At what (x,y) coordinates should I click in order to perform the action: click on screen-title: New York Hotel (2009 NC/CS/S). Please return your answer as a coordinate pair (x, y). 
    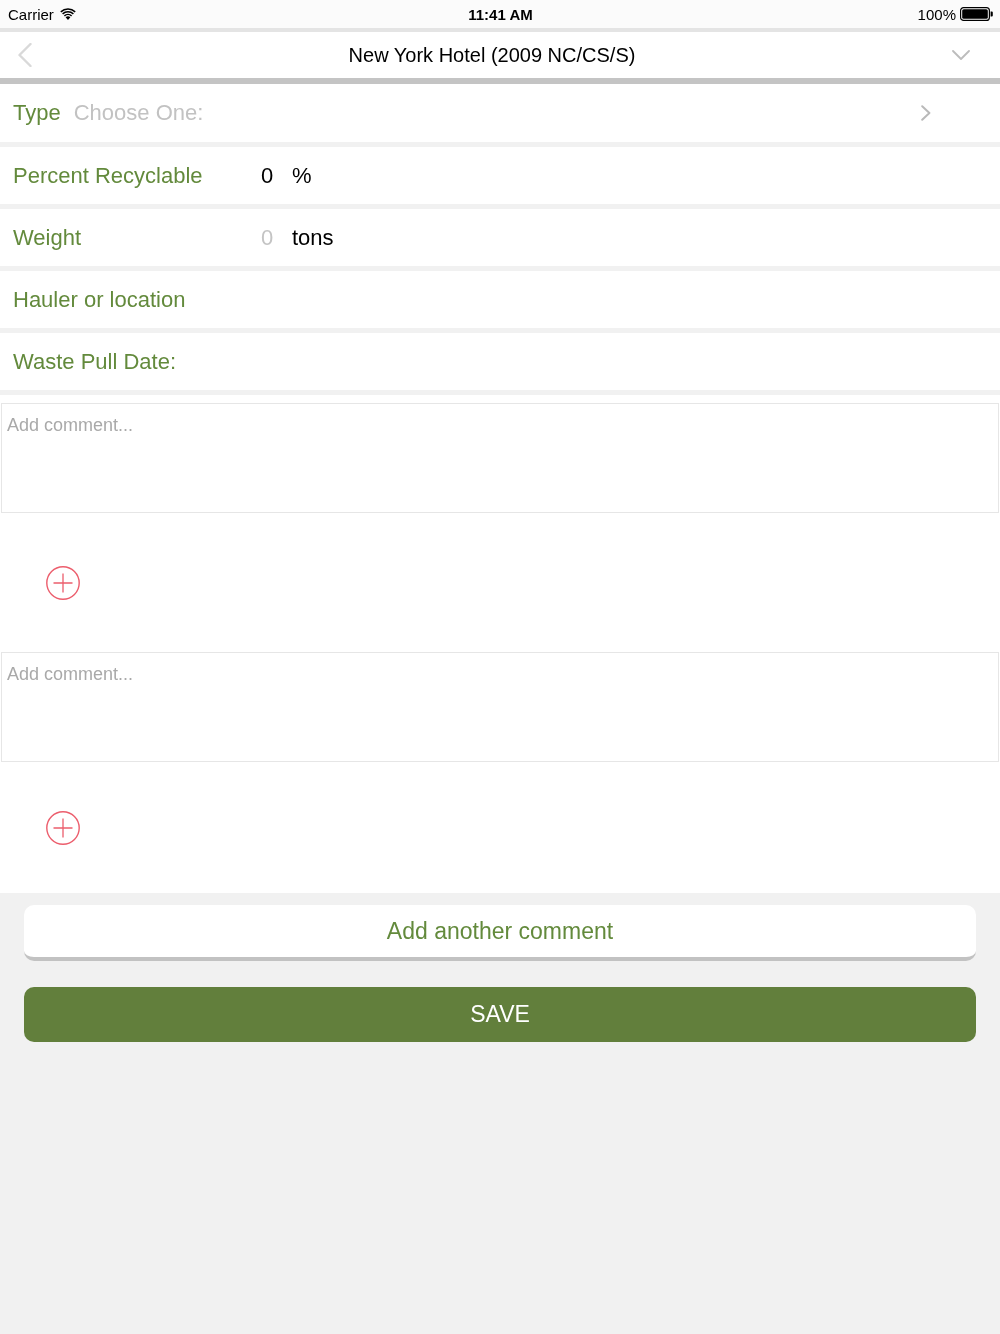
    Looking at the image, I should click on (492, 55).